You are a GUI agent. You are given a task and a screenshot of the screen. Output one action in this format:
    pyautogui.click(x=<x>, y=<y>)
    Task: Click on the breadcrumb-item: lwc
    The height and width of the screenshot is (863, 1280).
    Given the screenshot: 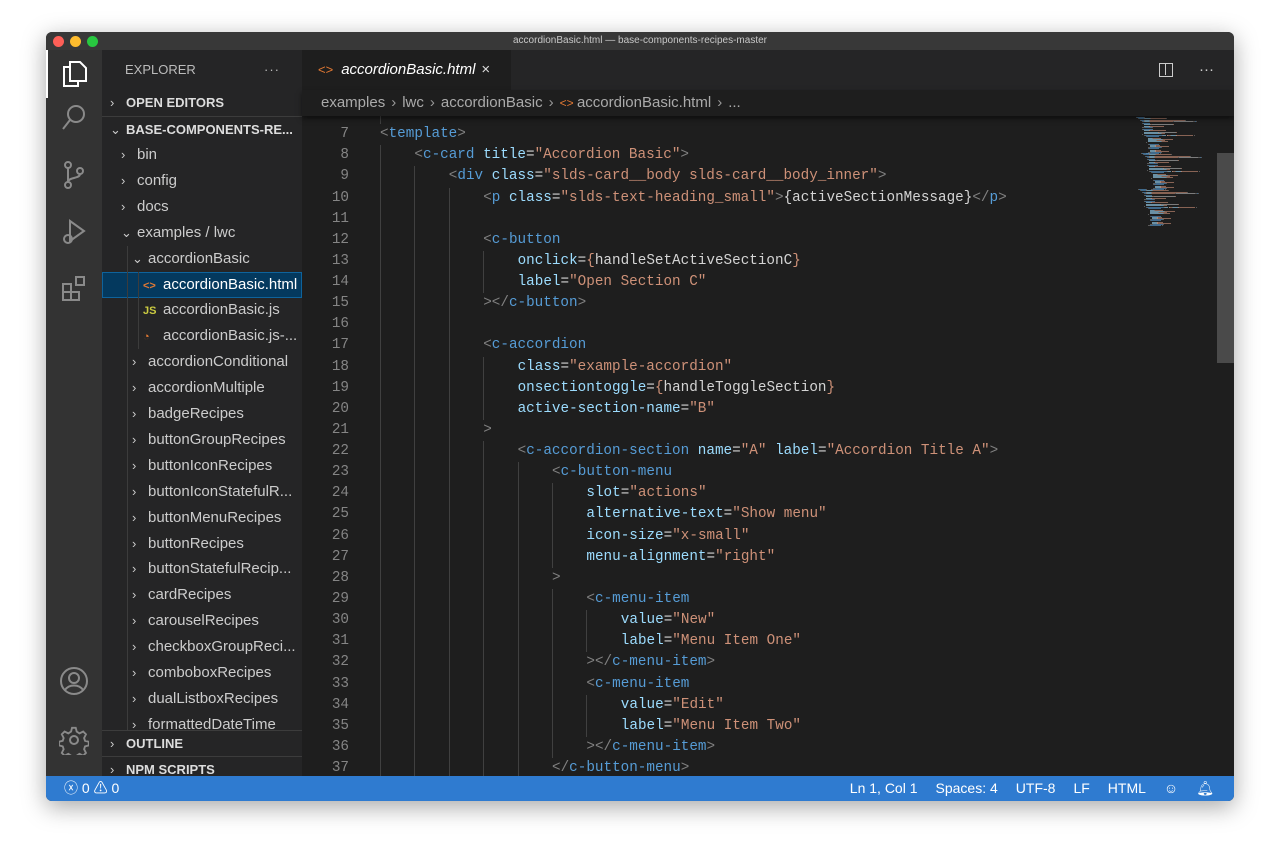 What is the action you would take?
    pyautogui.click(x=413, y=102)
    